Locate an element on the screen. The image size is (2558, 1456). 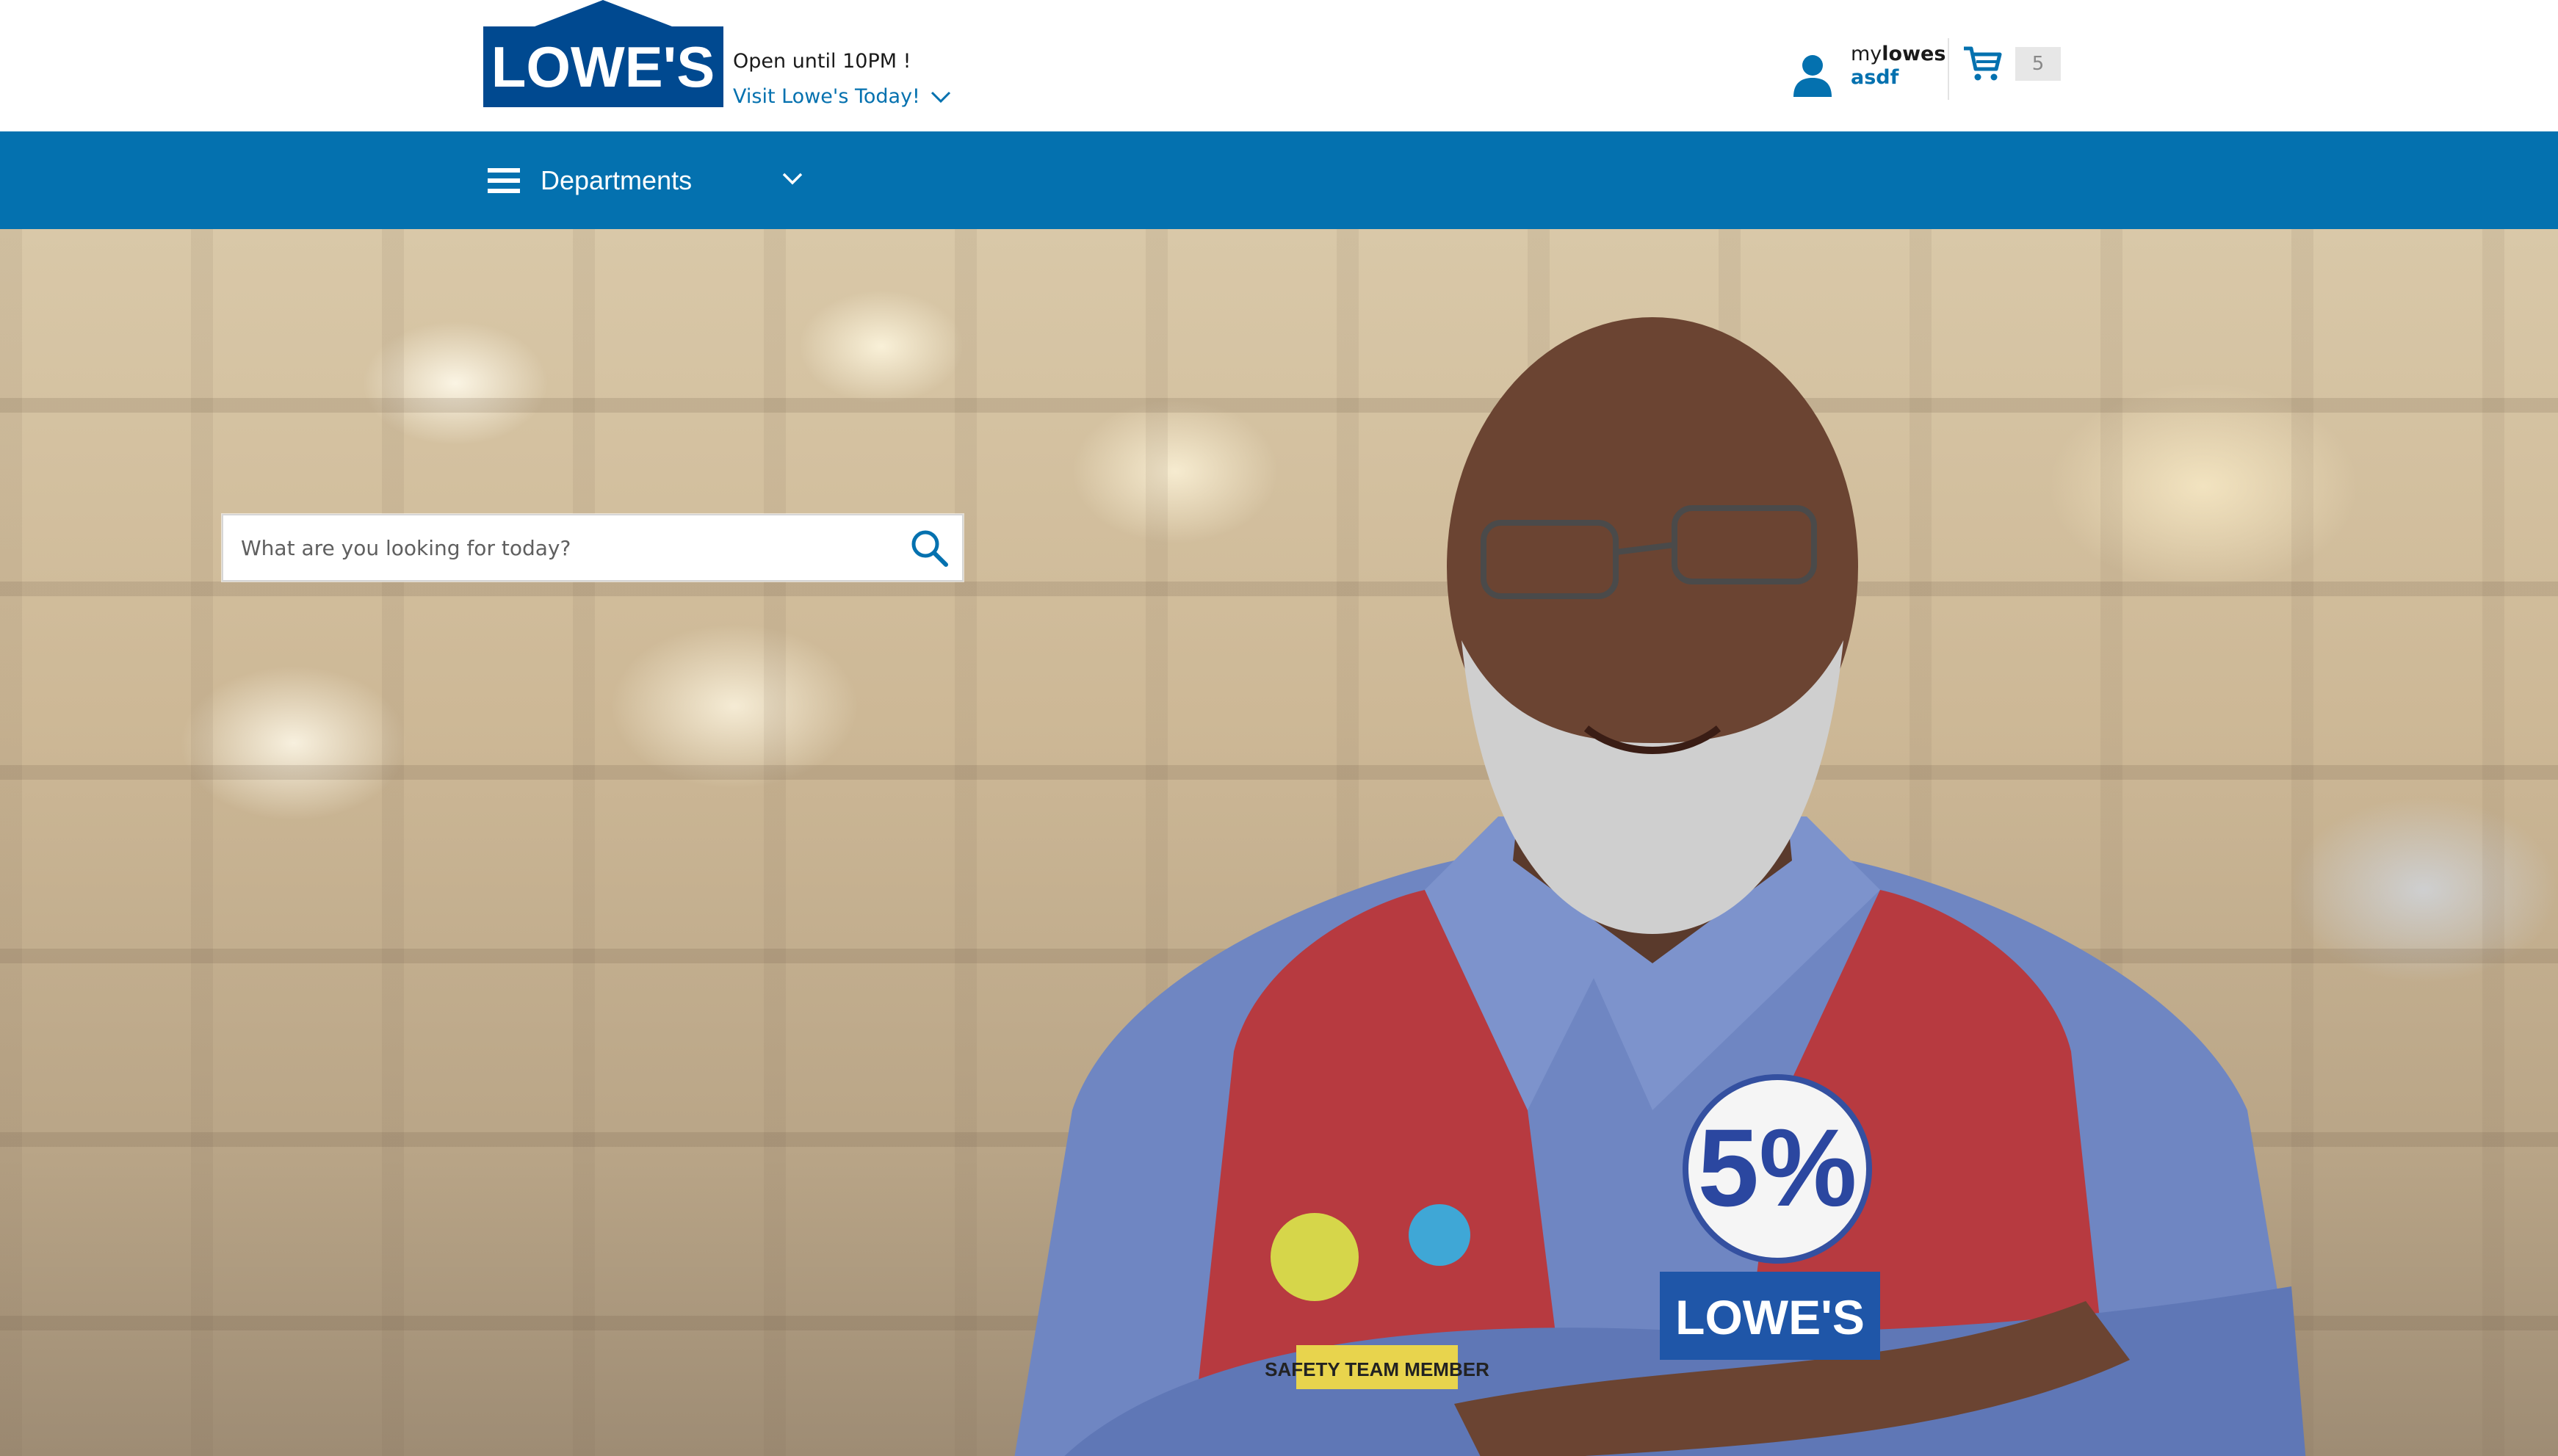
departments-menu-button: Departments is located at coordinates (645, 180).